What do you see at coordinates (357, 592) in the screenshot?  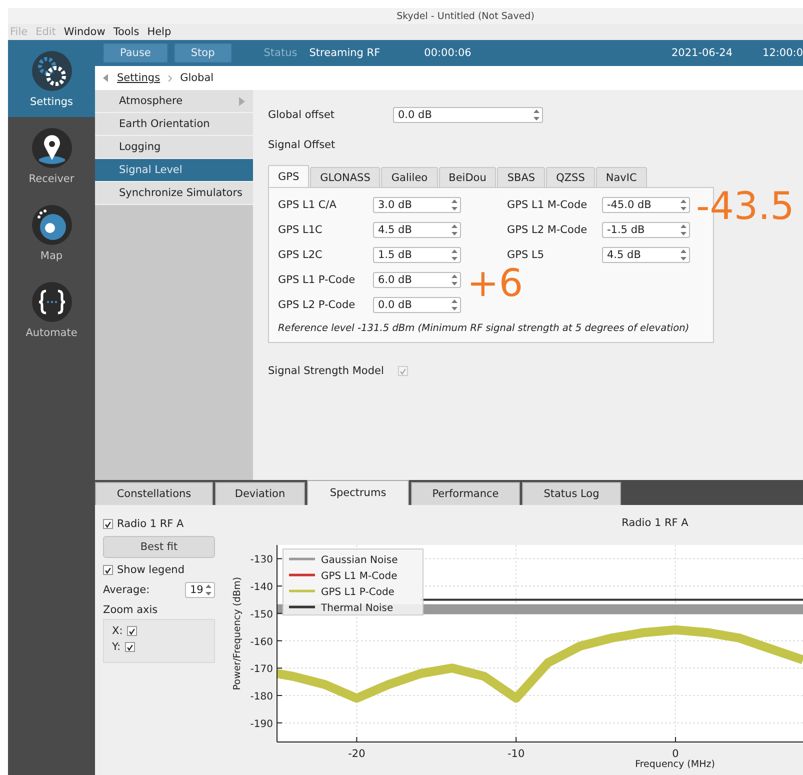 I see `legend-label: GPS L1 P-Code` at bounding box center [357, 592].